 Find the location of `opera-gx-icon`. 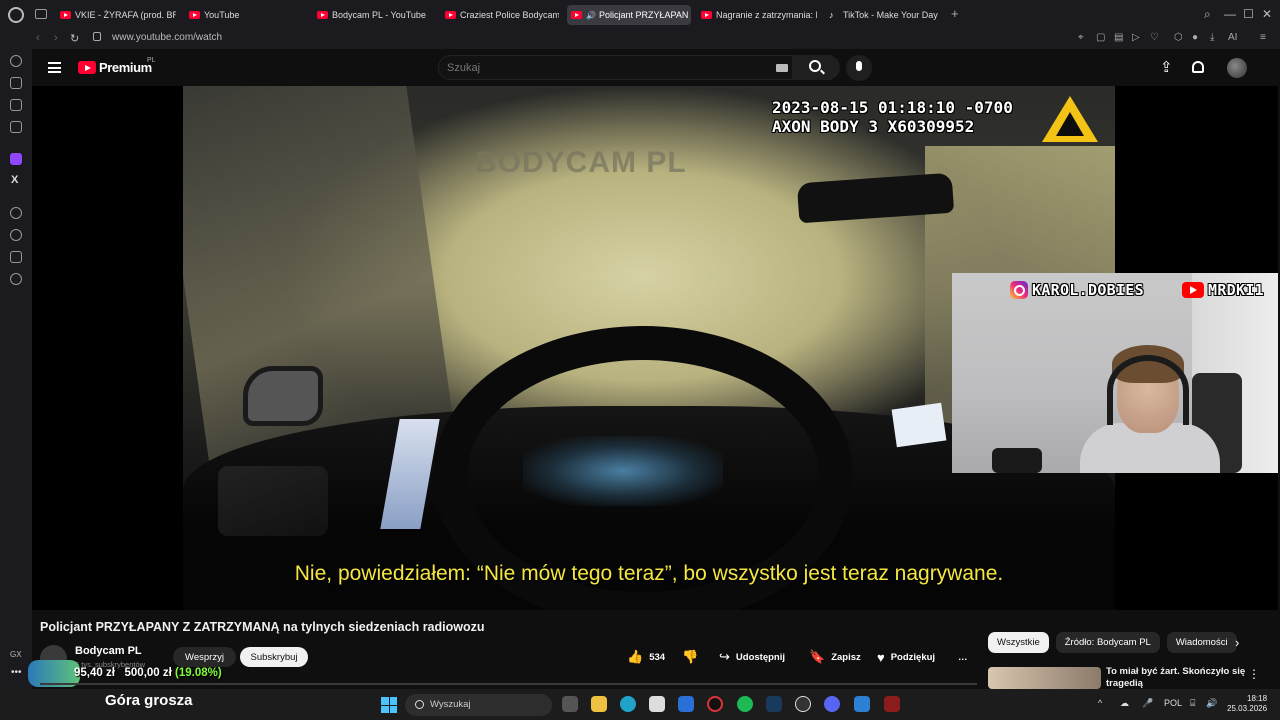

opera-gx-icon is located at coordinates (715, 704).